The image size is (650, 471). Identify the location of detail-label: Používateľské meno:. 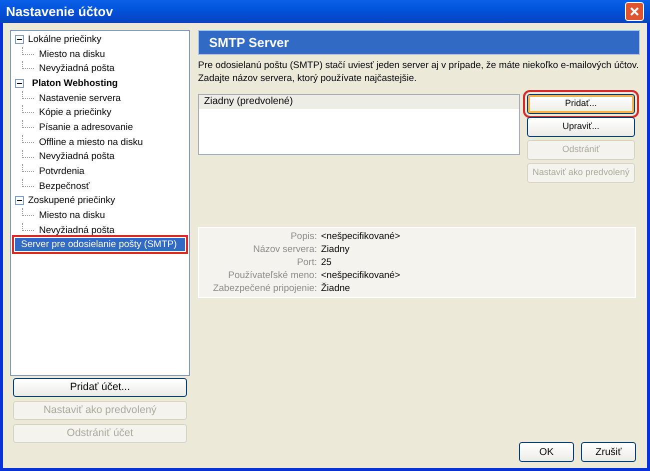
(272, 275).